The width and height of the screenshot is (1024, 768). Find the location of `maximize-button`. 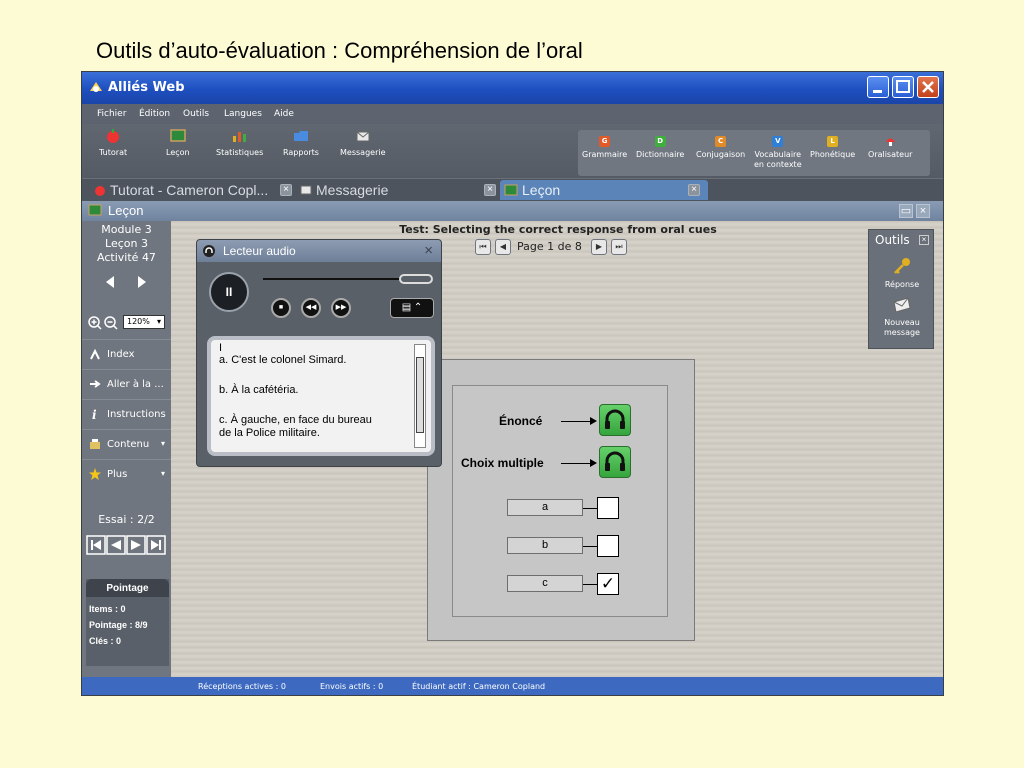

maximize-button is located at coordinates (903, 87).